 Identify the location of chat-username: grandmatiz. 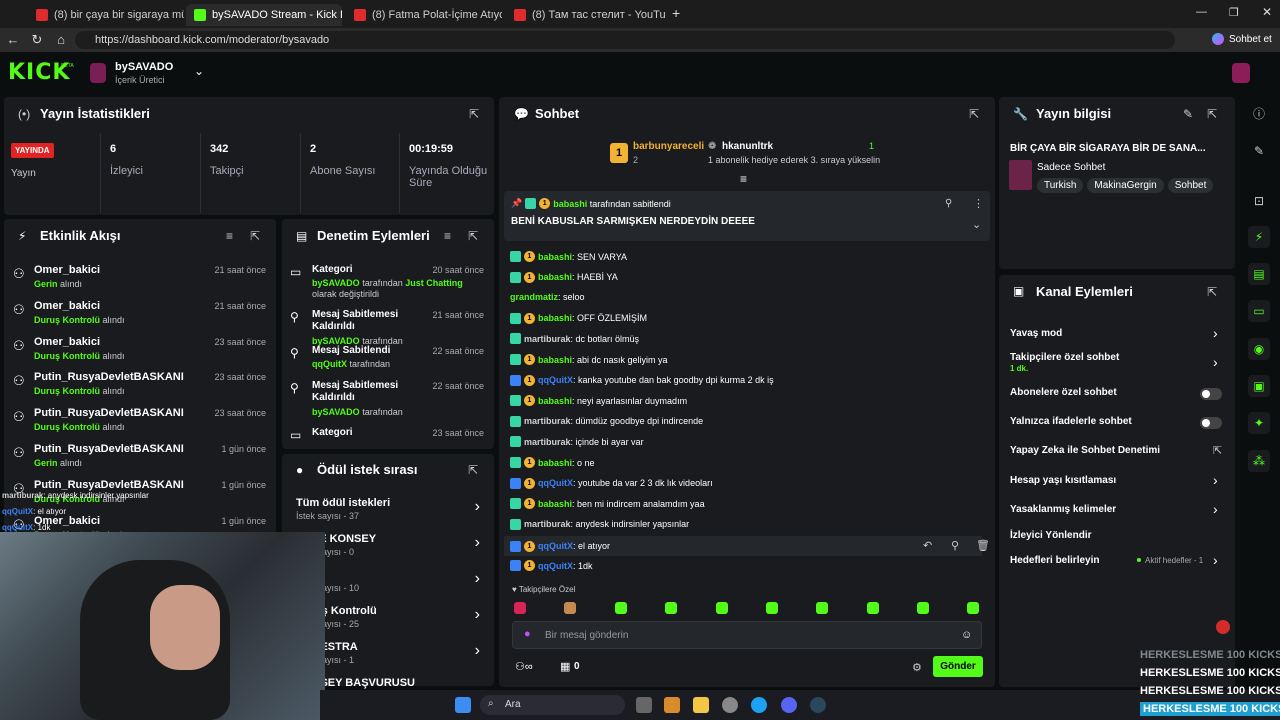
(534, 297).